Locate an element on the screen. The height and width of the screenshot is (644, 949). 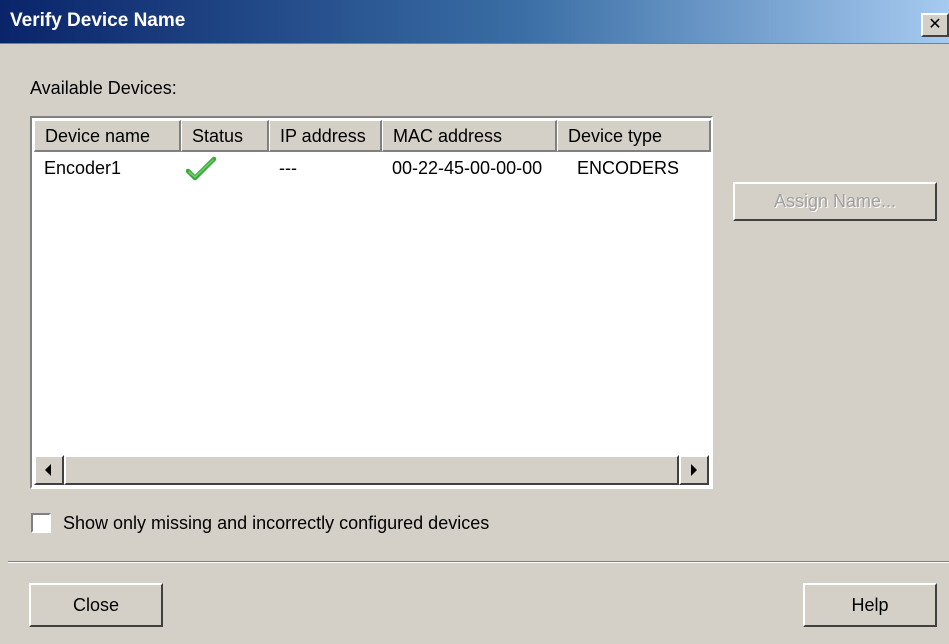
arrow-right-icon is located at coordinates (694, 470).